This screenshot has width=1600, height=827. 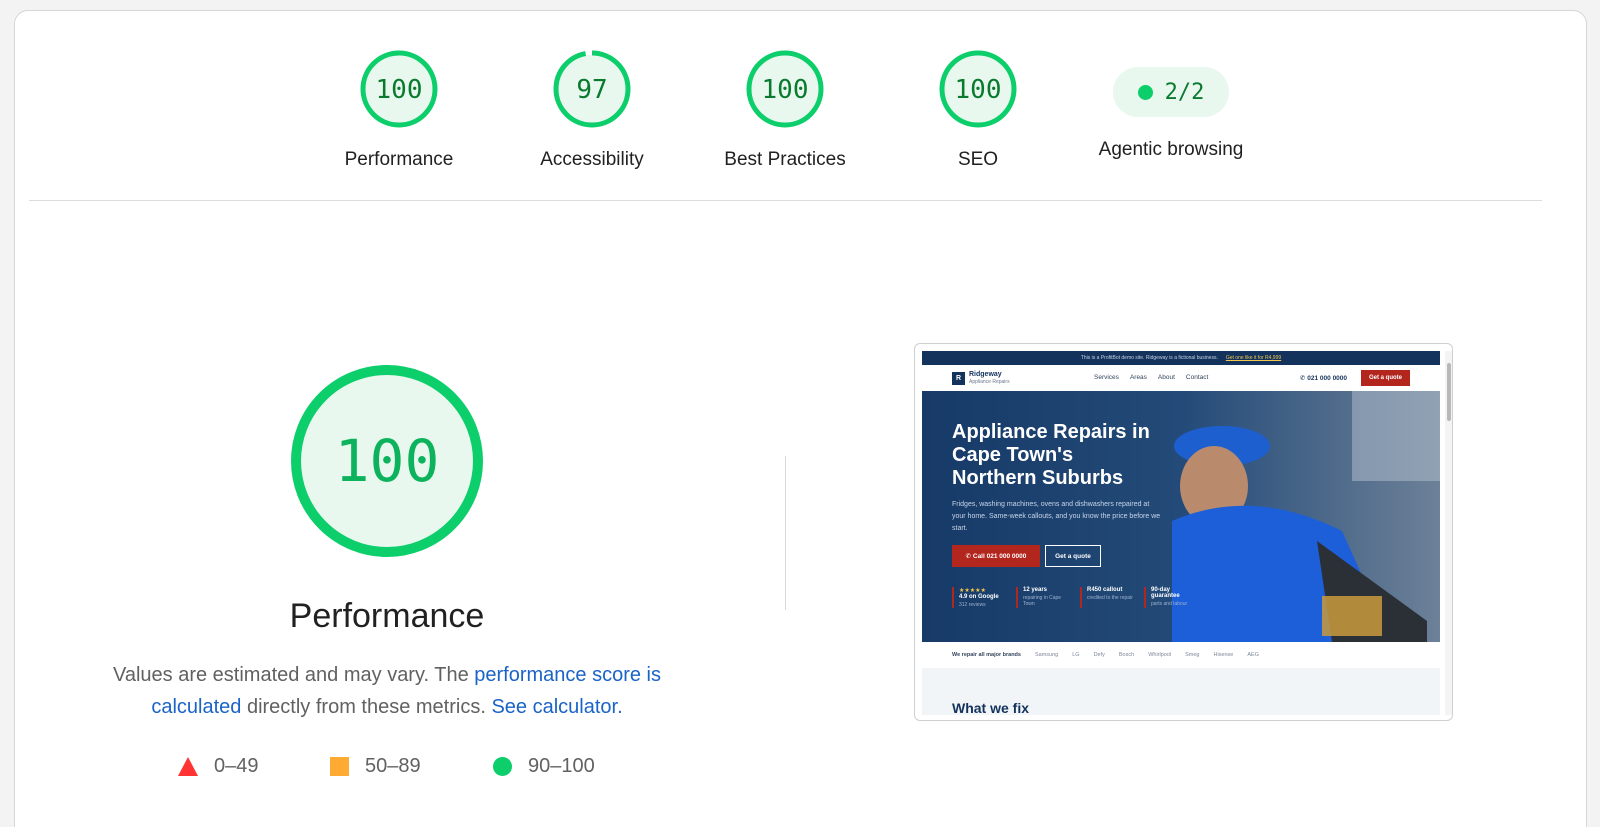 What do you see at coordinates (236, 766) in the screenshot?
I see `legend-fail-range: 0–49` at bounding box center [236, 766].